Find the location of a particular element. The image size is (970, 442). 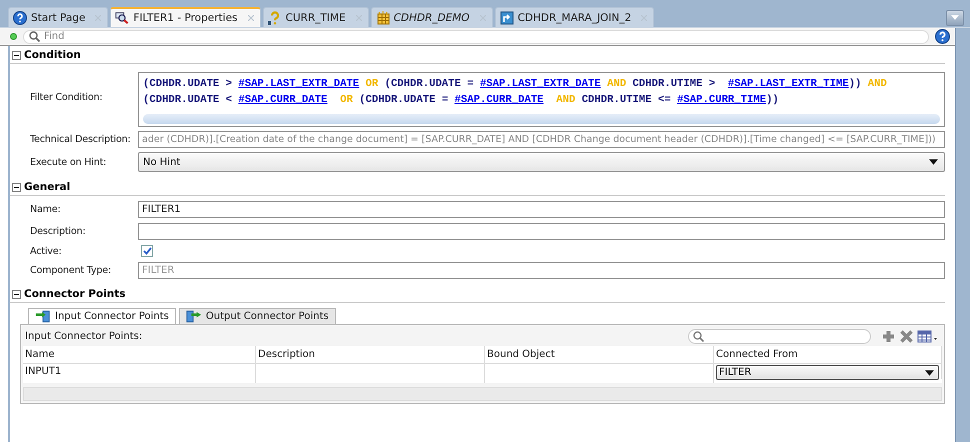

field-label: Filter Condition: is located at coordinates (67, 97).